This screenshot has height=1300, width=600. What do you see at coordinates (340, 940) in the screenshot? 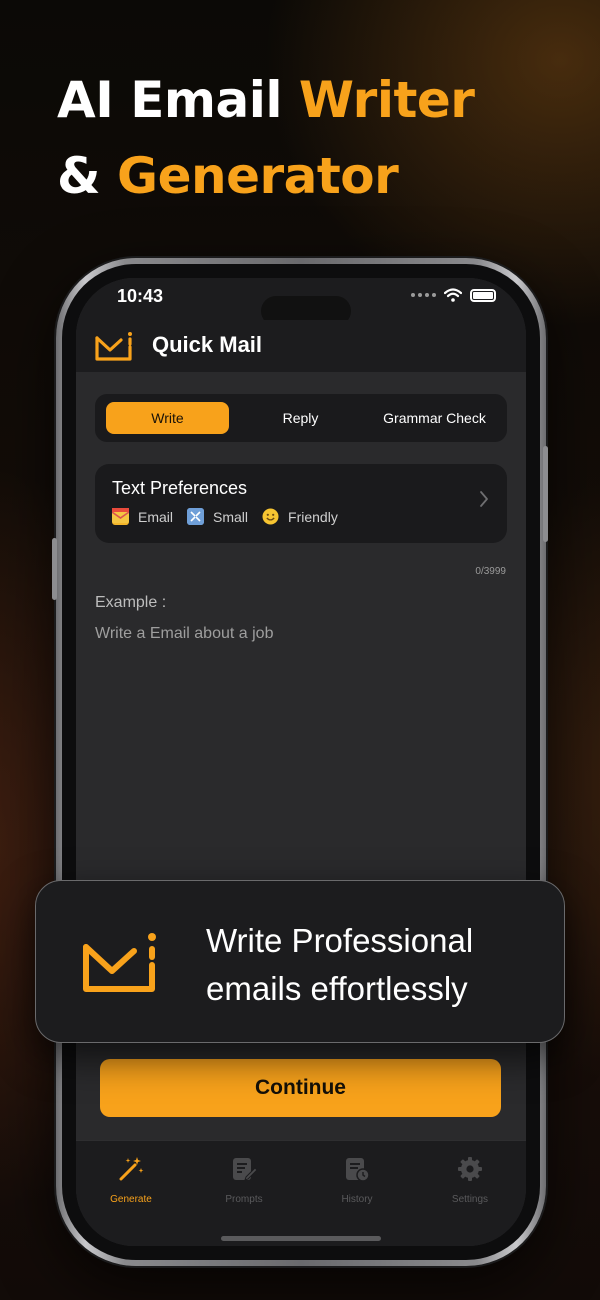
I see `promo-line-1: Write Professional` at bounding box center [340, 940].